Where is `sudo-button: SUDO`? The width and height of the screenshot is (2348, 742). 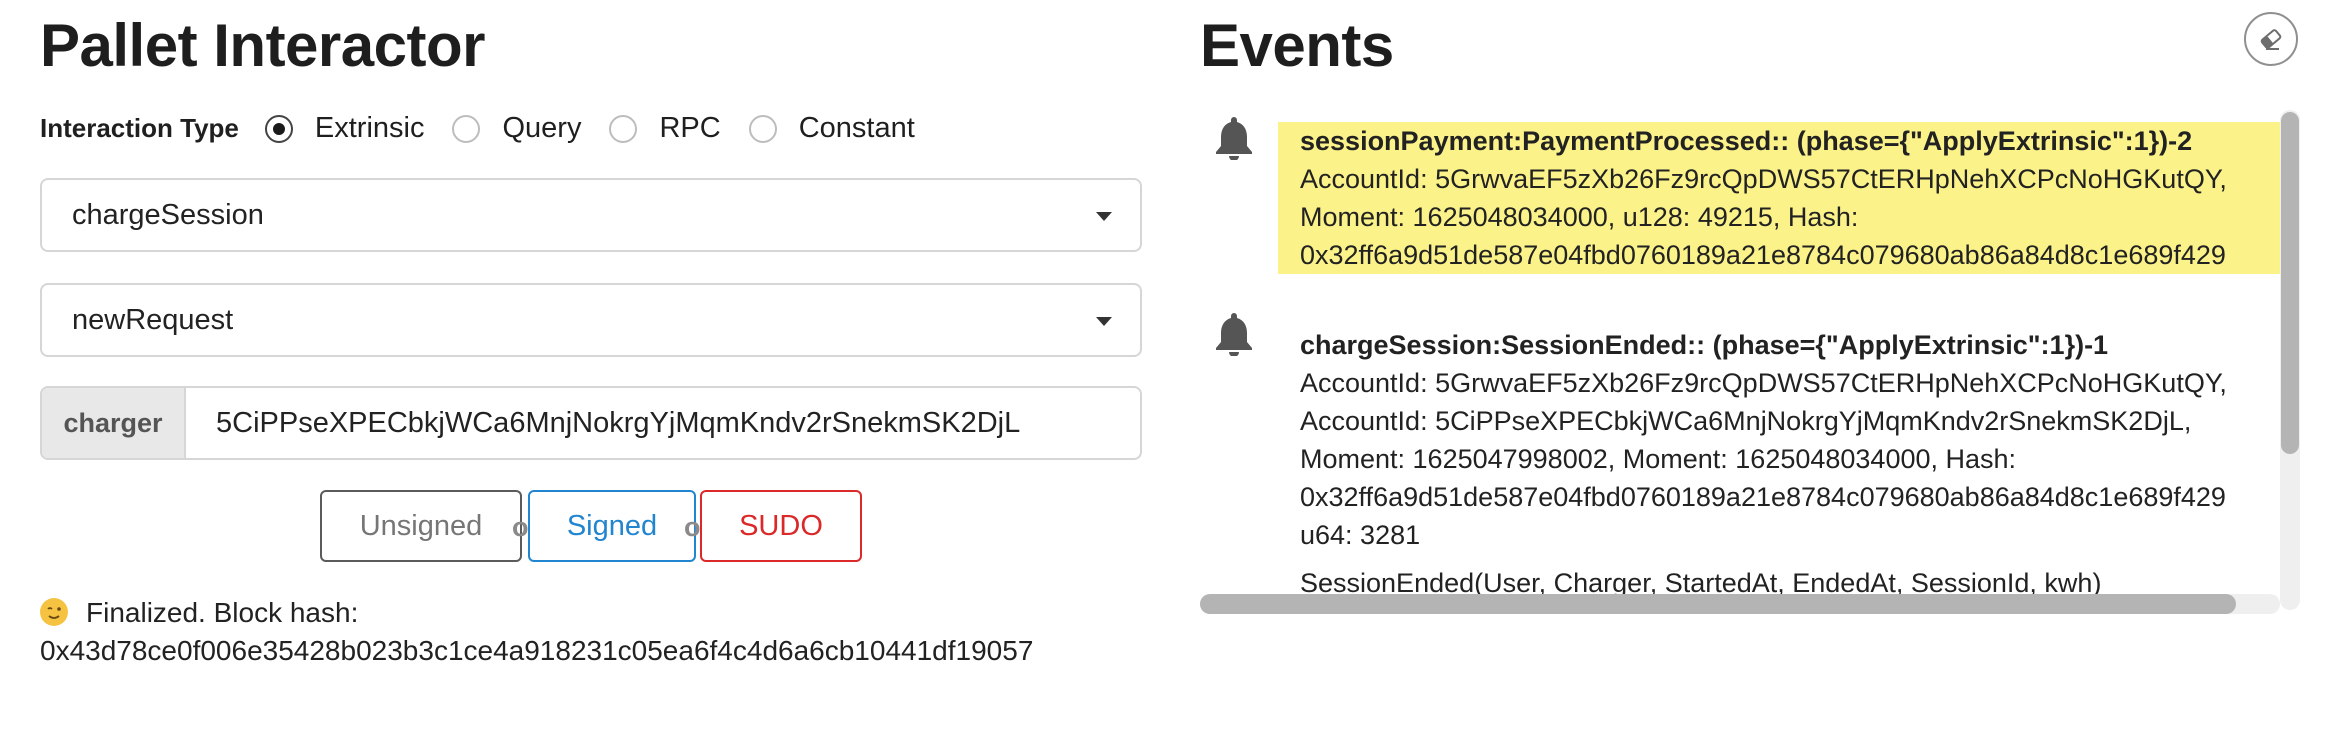
sudo-button: SUDO is located at coordinates (781, 526).